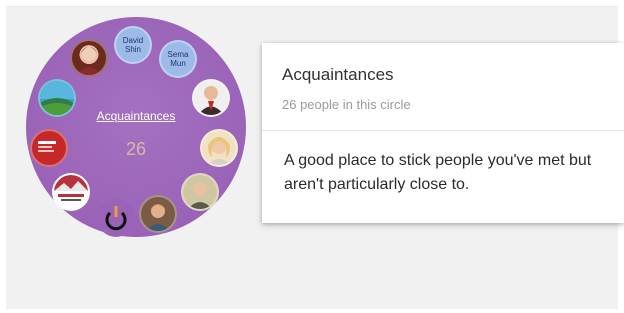  I want to click on card-title: Acquaintances, so click(338, 74).